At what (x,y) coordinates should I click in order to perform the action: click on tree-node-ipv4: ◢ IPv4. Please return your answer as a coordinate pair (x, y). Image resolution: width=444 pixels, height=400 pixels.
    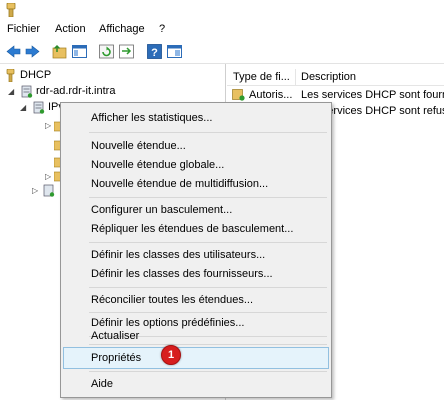
    Looking at the image, I should click on (45, 108).